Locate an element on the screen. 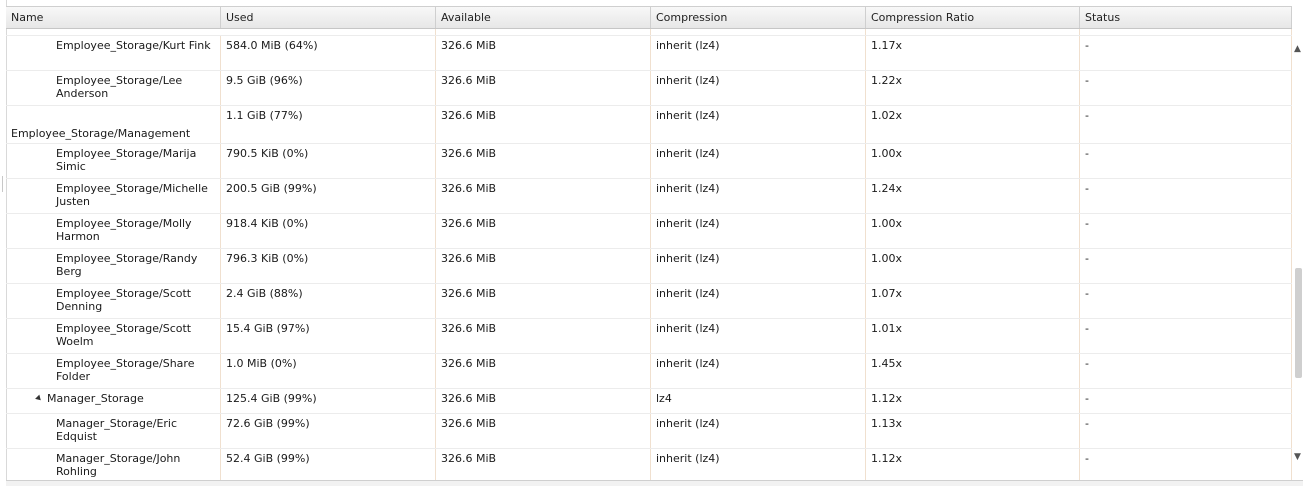  cell-ratio: 1.00x is located at coordinates (973, 266).